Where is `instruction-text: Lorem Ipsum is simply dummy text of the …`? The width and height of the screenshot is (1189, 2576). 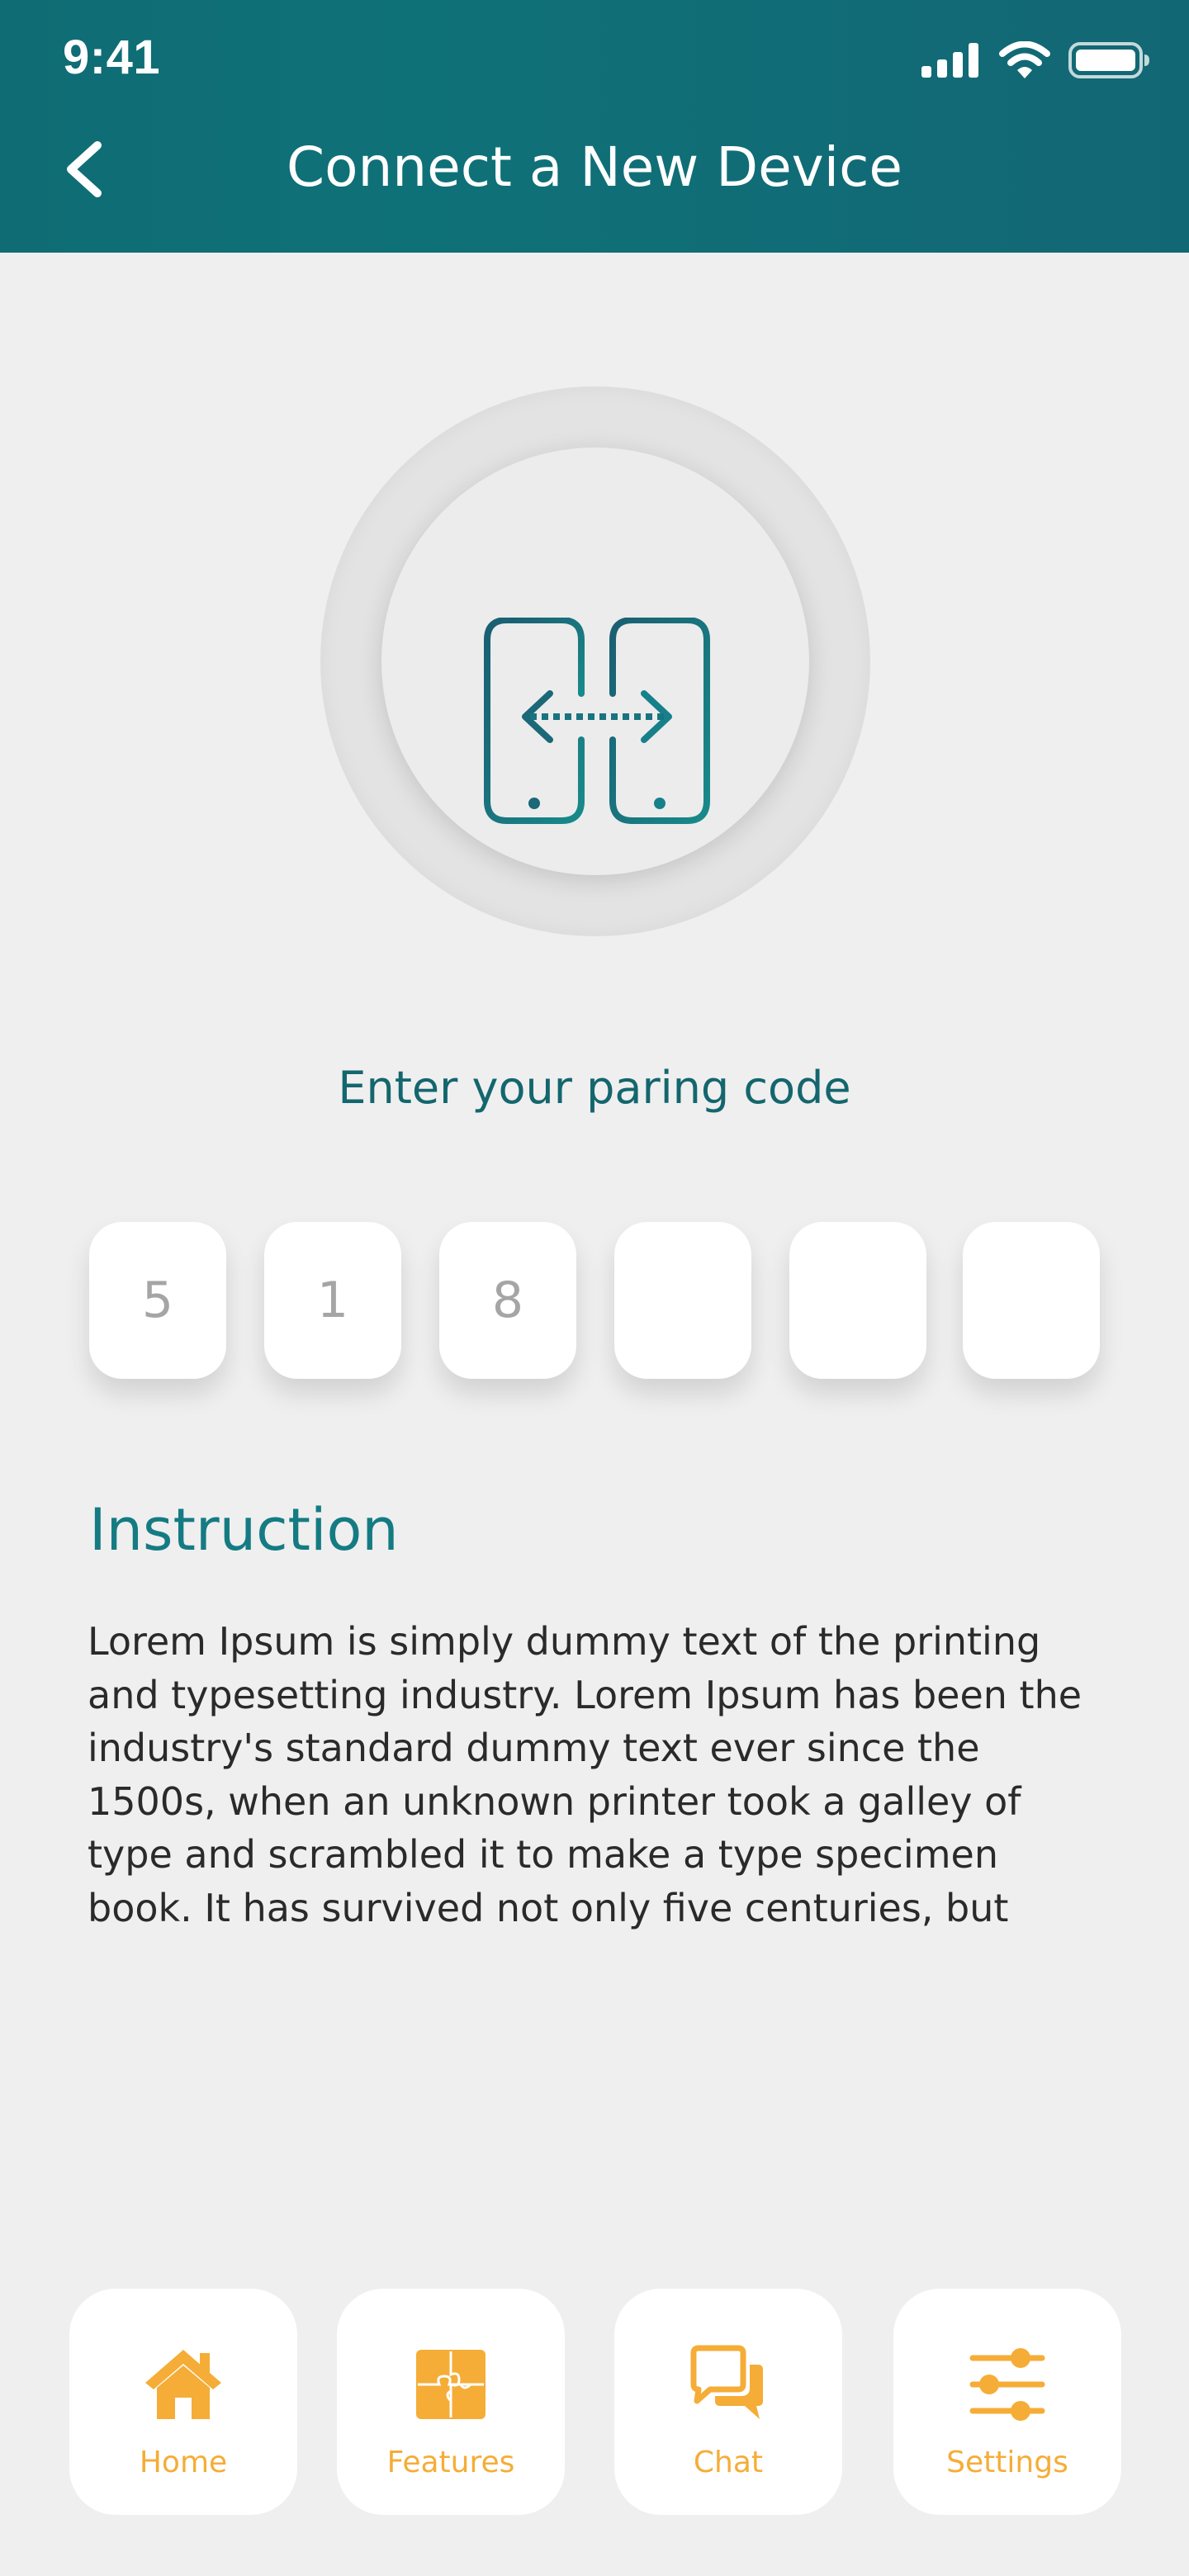
instruction-text: Lorem Ipsum is simply dummy text of the … is located at coordinates (585, 1774).